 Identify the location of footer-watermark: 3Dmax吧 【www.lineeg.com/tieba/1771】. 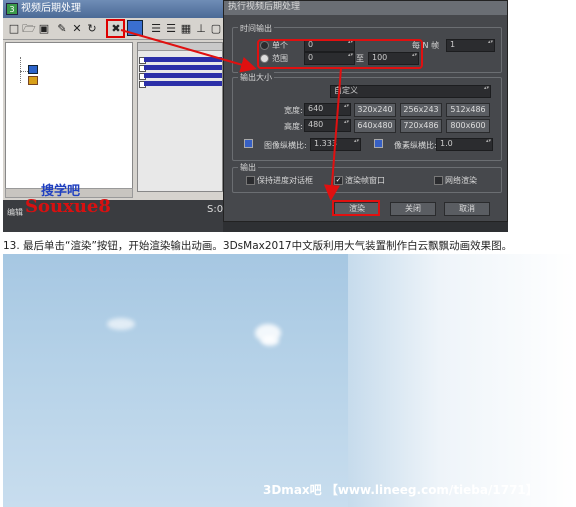
(400, 490).